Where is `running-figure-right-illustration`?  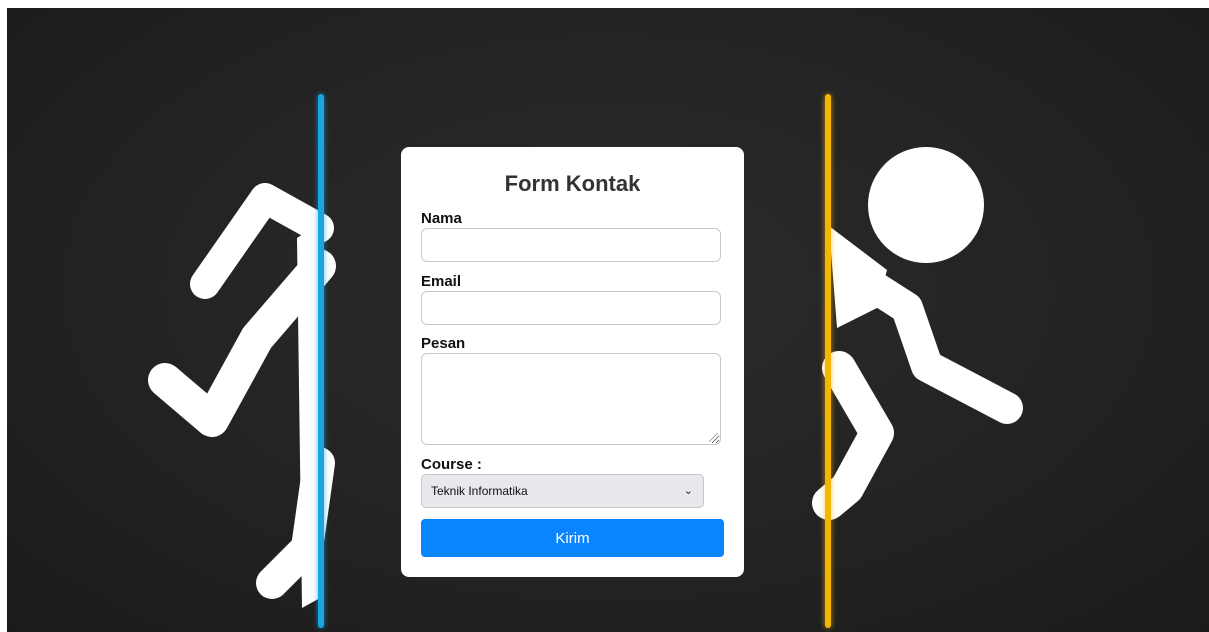
running-figure-right-illustration is located at coordinates (917, 333).